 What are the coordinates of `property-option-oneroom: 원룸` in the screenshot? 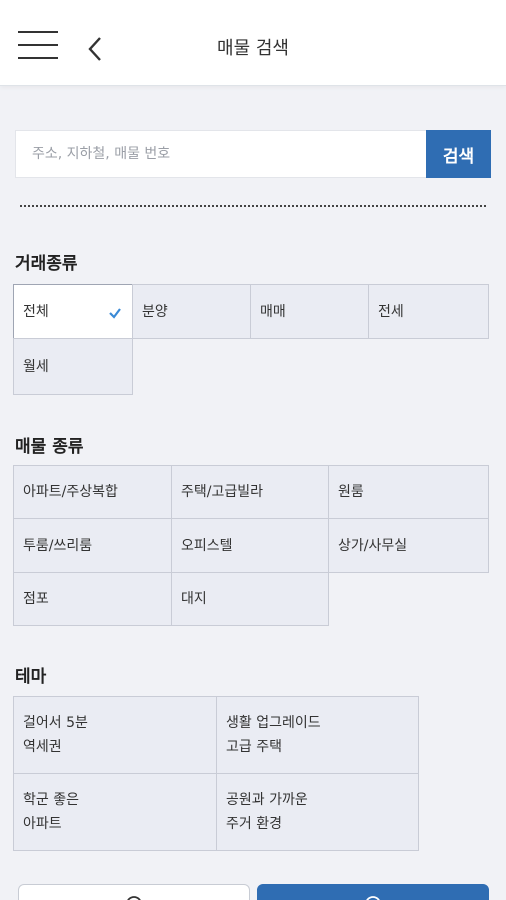 It's located at (408, 492).